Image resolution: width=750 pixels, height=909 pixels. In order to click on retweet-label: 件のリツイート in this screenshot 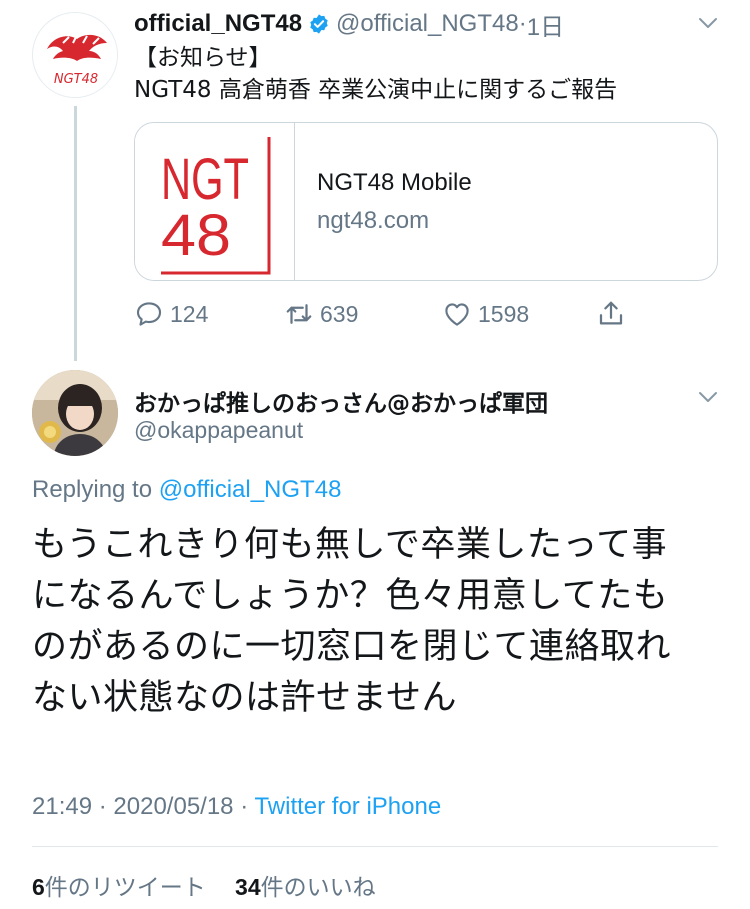, I will do `click(125, 888)`.